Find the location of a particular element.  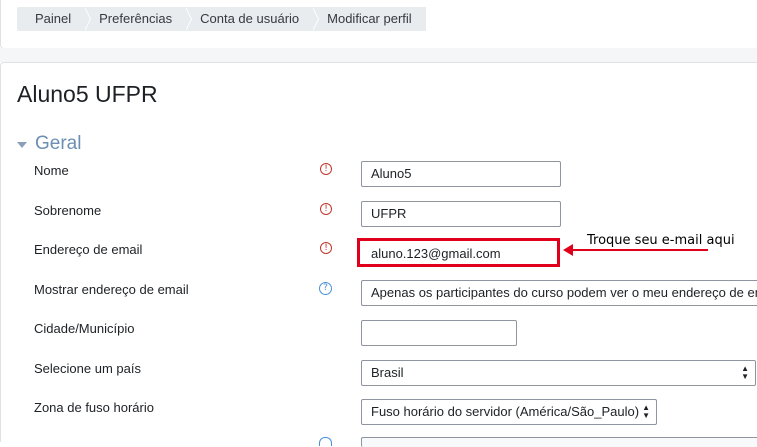

help-icon is located at coordinates (325, 441).